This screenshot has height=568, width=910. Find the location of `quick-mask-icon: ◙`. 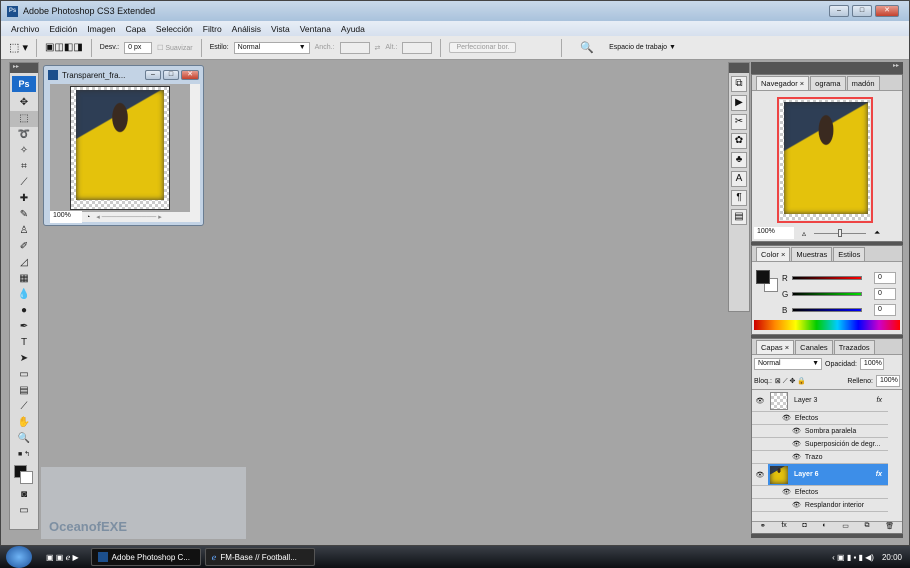

quick-mask-icon: ◙ is located at coordinates (24, 495).